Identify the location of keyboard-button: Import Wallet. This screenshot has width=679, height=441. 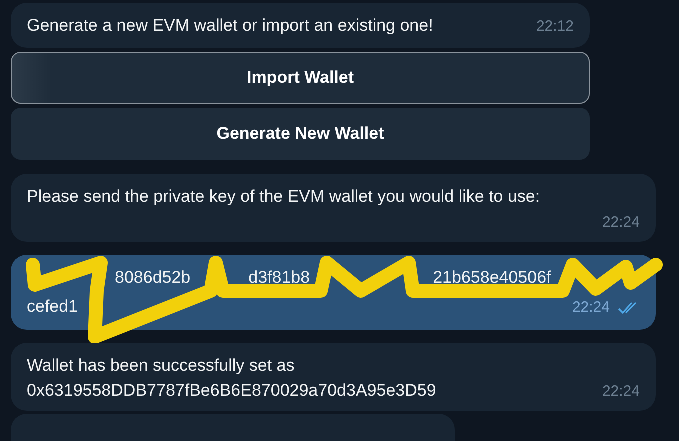
(300, 78).